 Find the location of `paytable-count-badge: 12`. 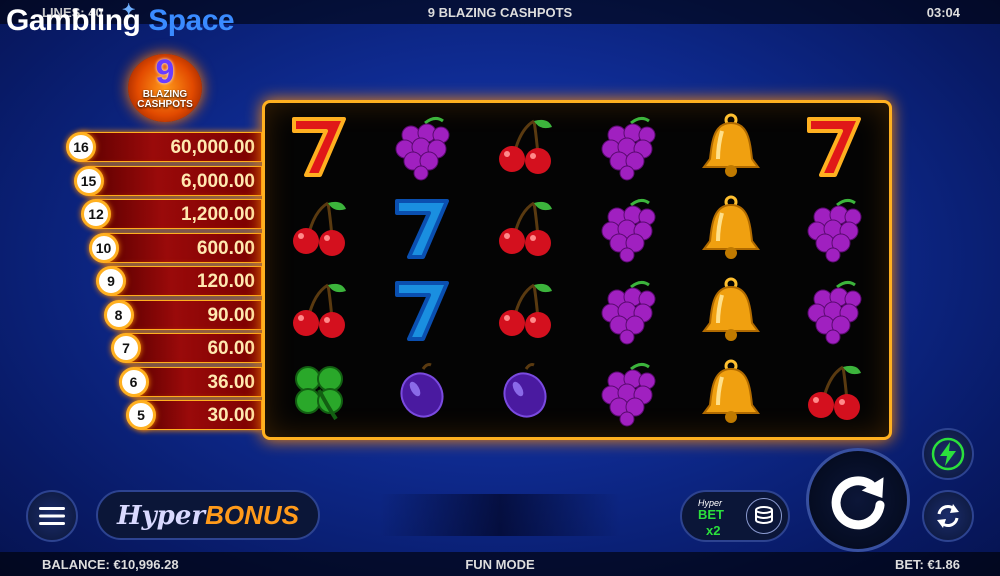

paytable-count-badge: 12 is located at coordinates (96, 214).